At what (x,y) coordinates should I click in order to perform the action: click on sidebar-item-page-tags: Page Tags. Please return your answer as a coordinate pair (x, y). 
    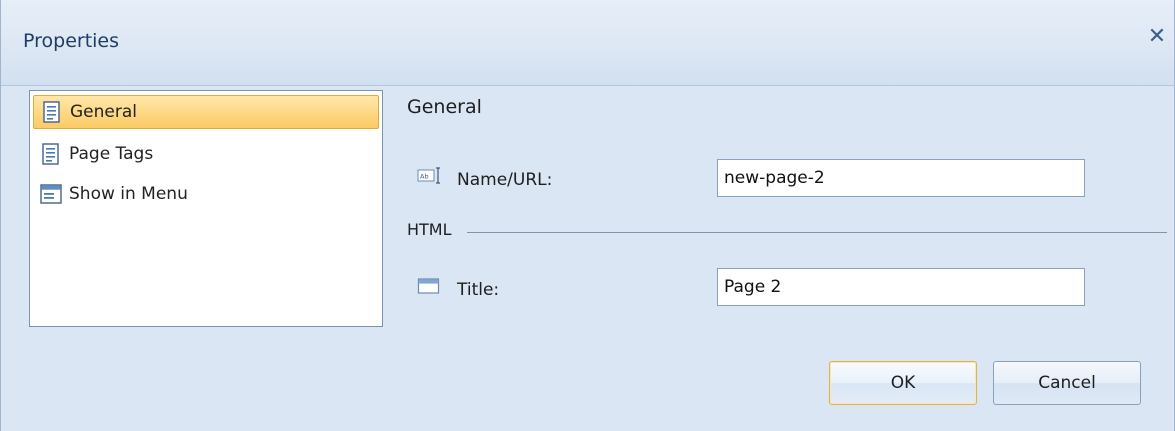
    Looking at the image, I should click on (206, 154).